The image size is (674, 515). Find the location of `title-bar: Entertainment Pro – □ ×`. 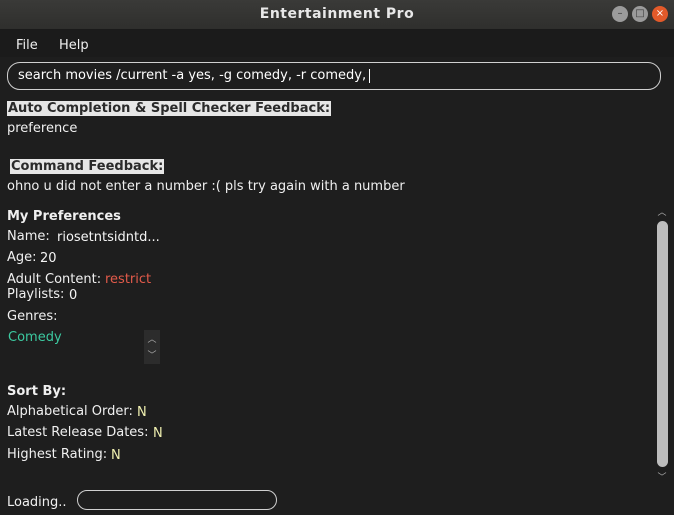

title-bar: Entertainment Pro – □ × is located at coordinates (337, 15).